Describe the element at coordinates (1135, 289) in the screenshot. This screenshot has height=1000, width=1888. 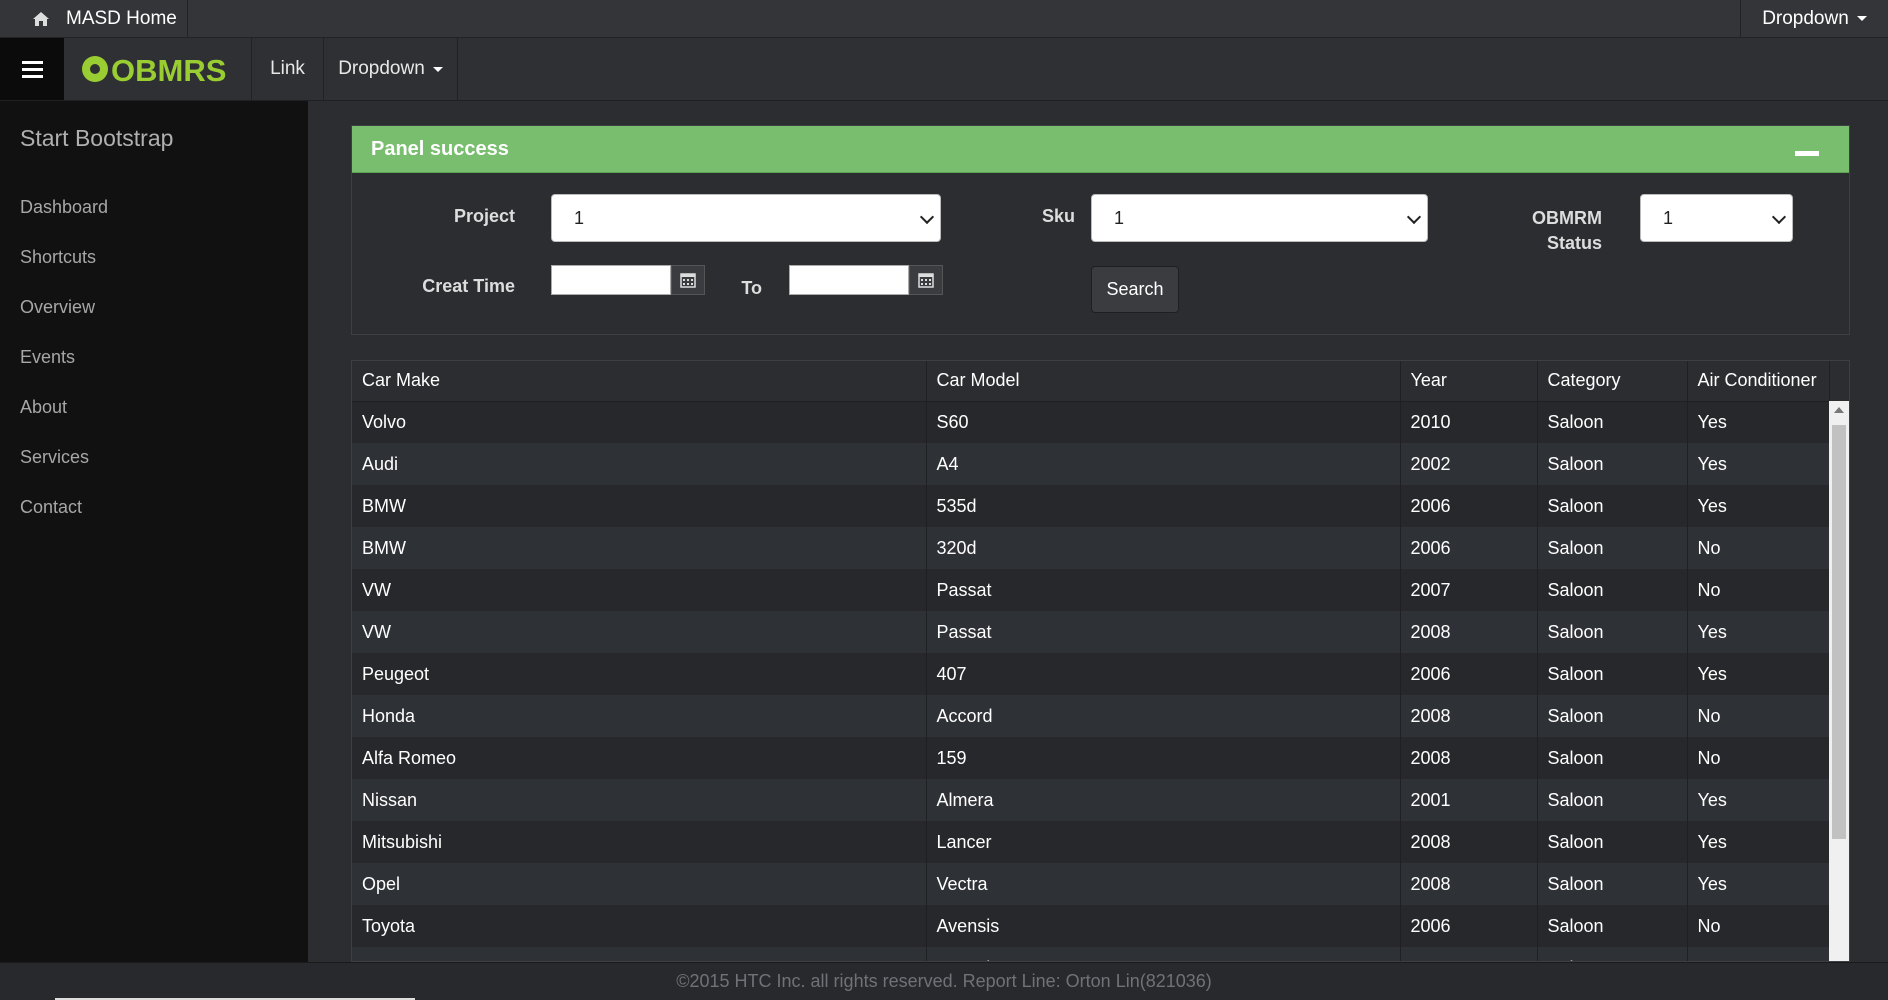
I see `search-button: Search` at that location.